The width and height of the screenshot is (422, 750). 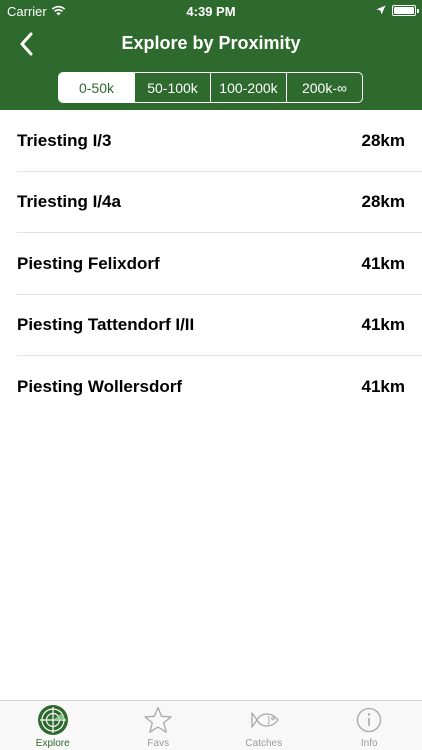 I want to click on tab-label: Info, so click(x=369, y=743).